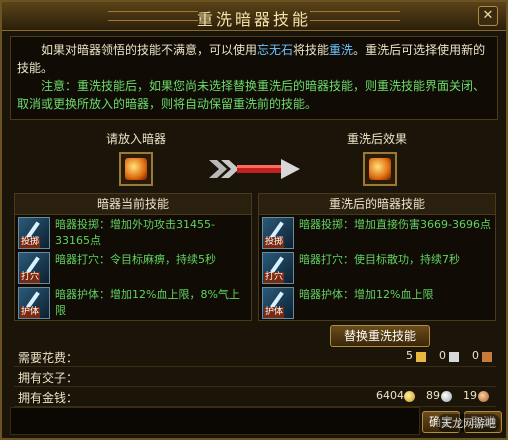 This screenshot has width=508, height=440. What do you see at coordinates (133, 204) in the screenshot?
I see `current-skills-header: 暗器当前技能` at bounding box center [133, 204].